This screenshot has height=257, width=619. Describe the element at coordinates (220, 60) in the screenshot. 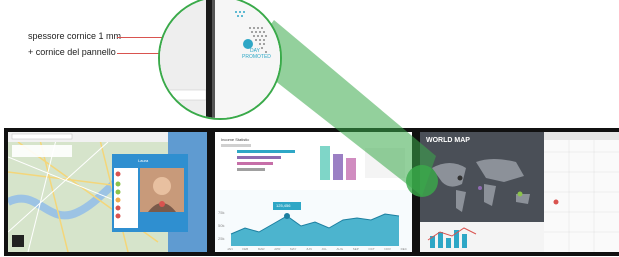

I see `magnifier-circle: DAY PROMOTED` at that location.